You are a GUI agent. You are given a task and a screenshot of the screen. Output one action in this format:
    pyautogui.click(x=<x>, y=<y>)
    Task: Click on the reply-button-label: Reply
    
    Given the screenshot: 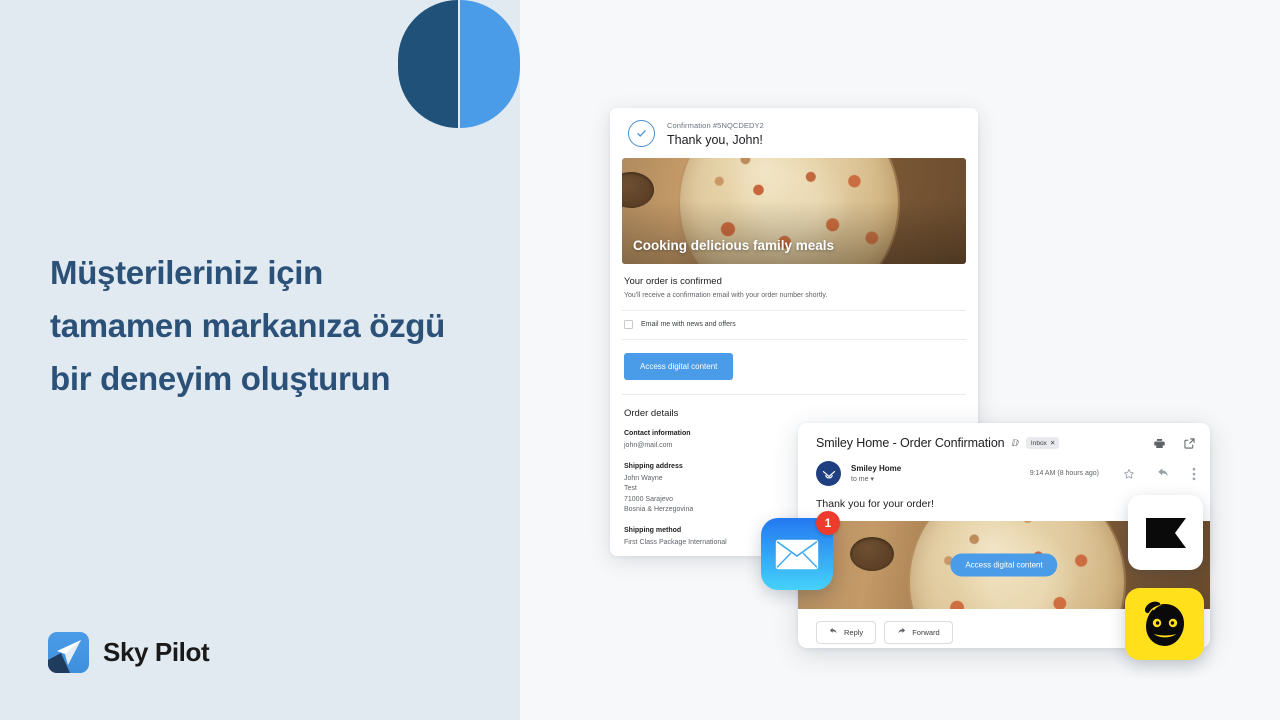 What is the action you would take?
    pyautogui.click(x=854, y=632)
    